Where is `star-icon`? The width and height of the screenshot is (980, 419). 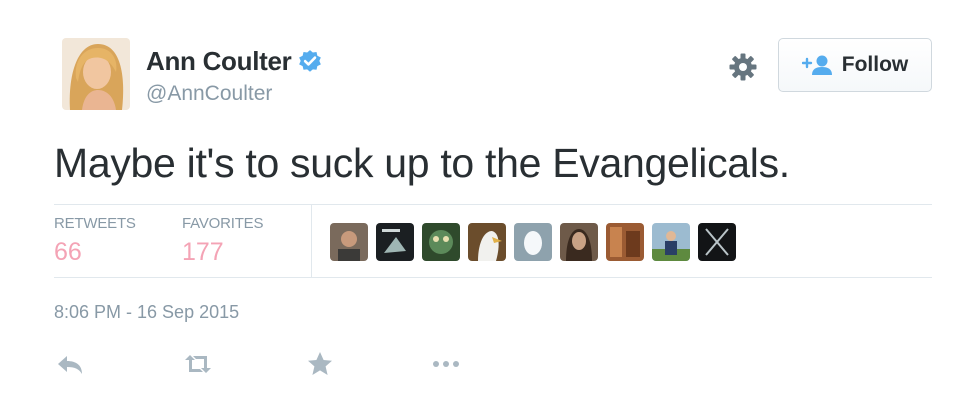 star-icon is located at coordinates (320, 364).